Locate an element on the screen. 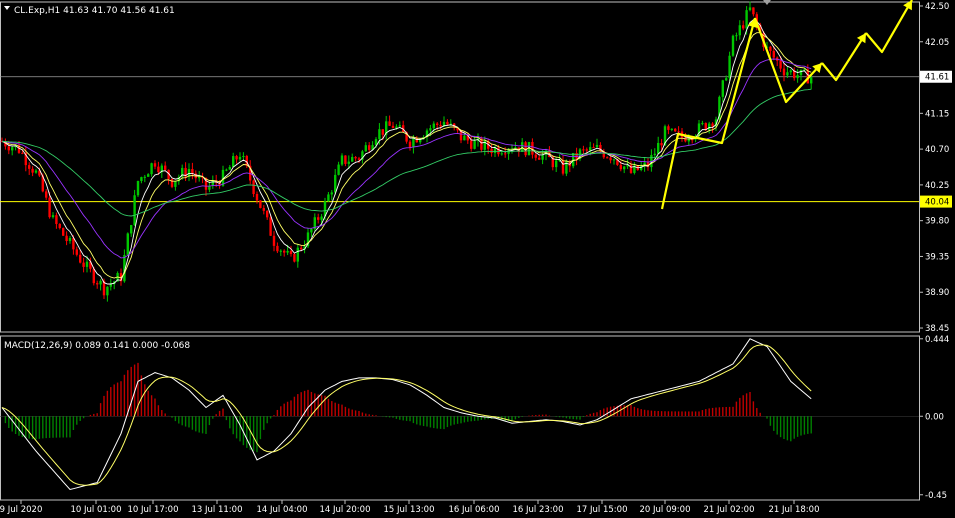 The height and width of the screenshot is (518, 955). price-axis-label: 40.04 is located at coordinates (937, 203).